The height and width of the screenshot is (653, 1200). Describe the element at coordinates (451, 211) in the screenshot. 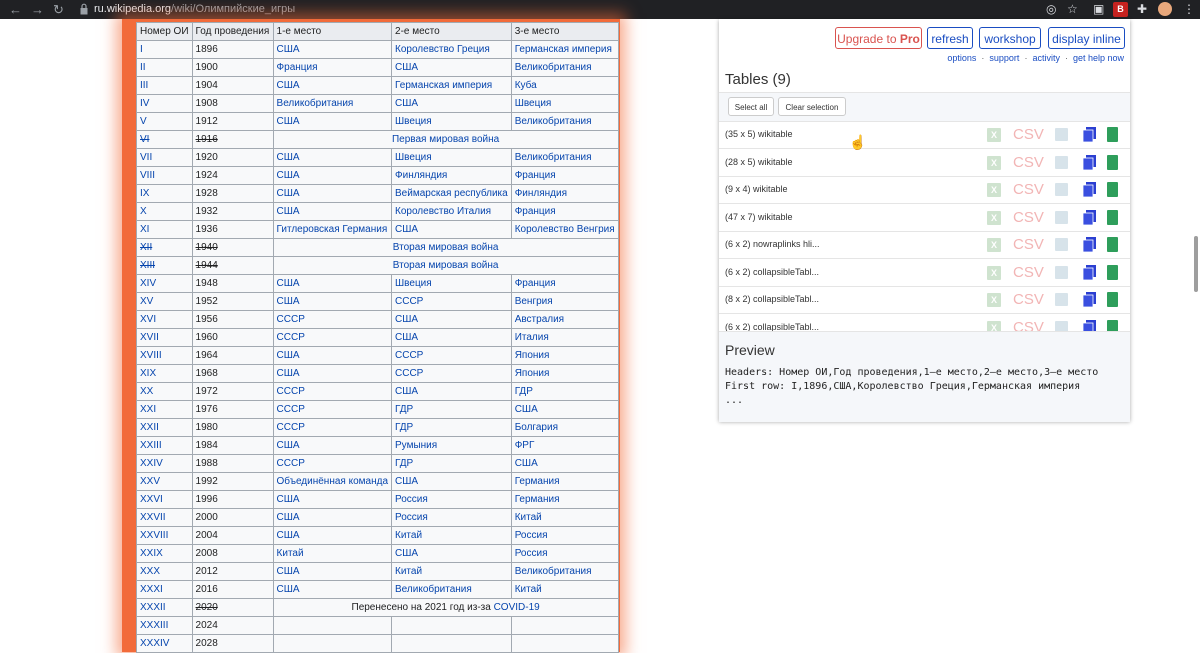

I see `second-place-cell: Королевство Италия` at that location.